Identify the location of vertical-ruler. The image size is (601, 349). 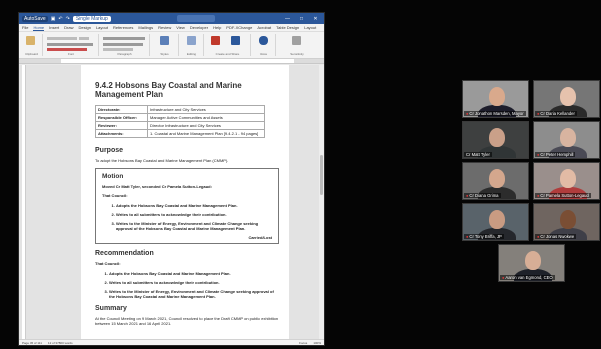
(24, 202).